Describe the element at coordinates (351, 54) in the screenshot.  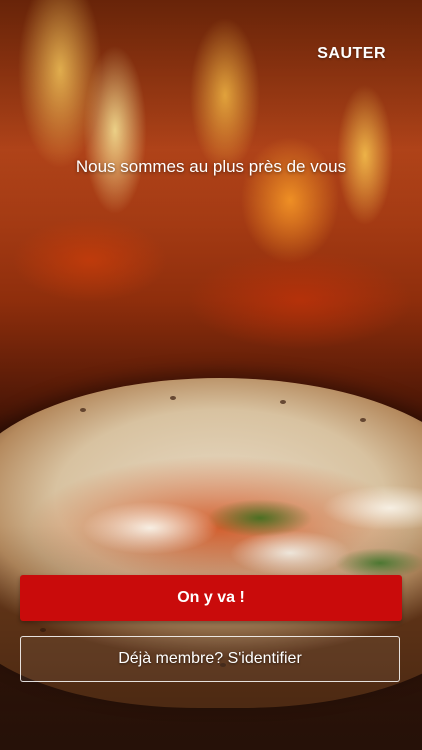
I see `skip-button: SAUTER` at that location.